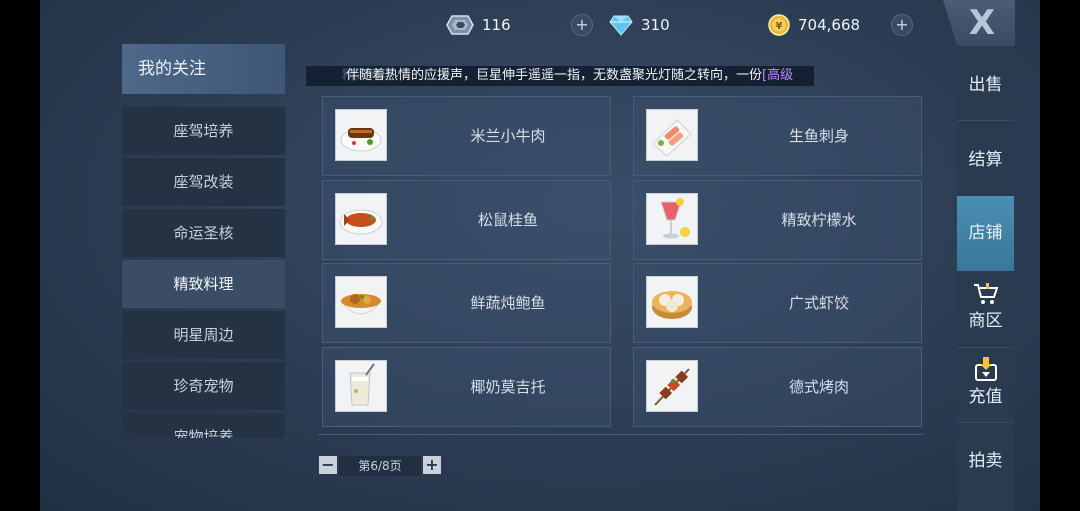  I want to click on nav-market-label: 商区, so click(985, 321).